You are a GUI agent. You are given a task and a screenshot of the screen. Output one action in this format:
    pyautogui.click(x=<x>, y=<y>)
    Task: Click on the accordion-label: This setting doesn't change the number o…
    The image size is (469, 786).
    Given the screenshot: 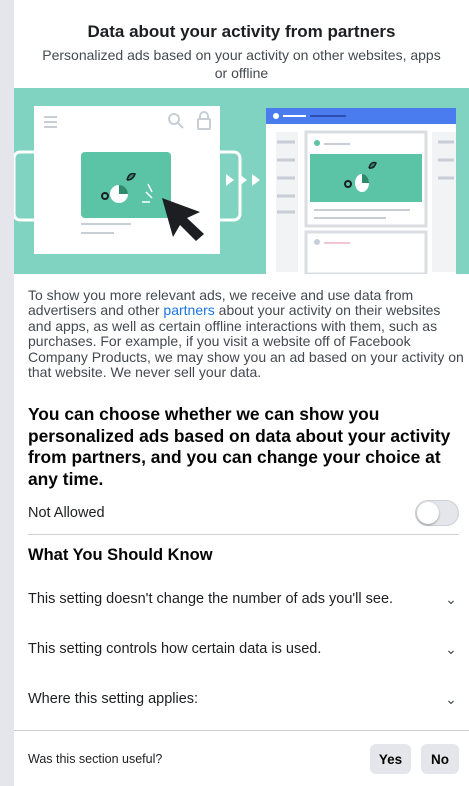 What is the action you would take?
    pyautogui.click(x=211, y=599)
    